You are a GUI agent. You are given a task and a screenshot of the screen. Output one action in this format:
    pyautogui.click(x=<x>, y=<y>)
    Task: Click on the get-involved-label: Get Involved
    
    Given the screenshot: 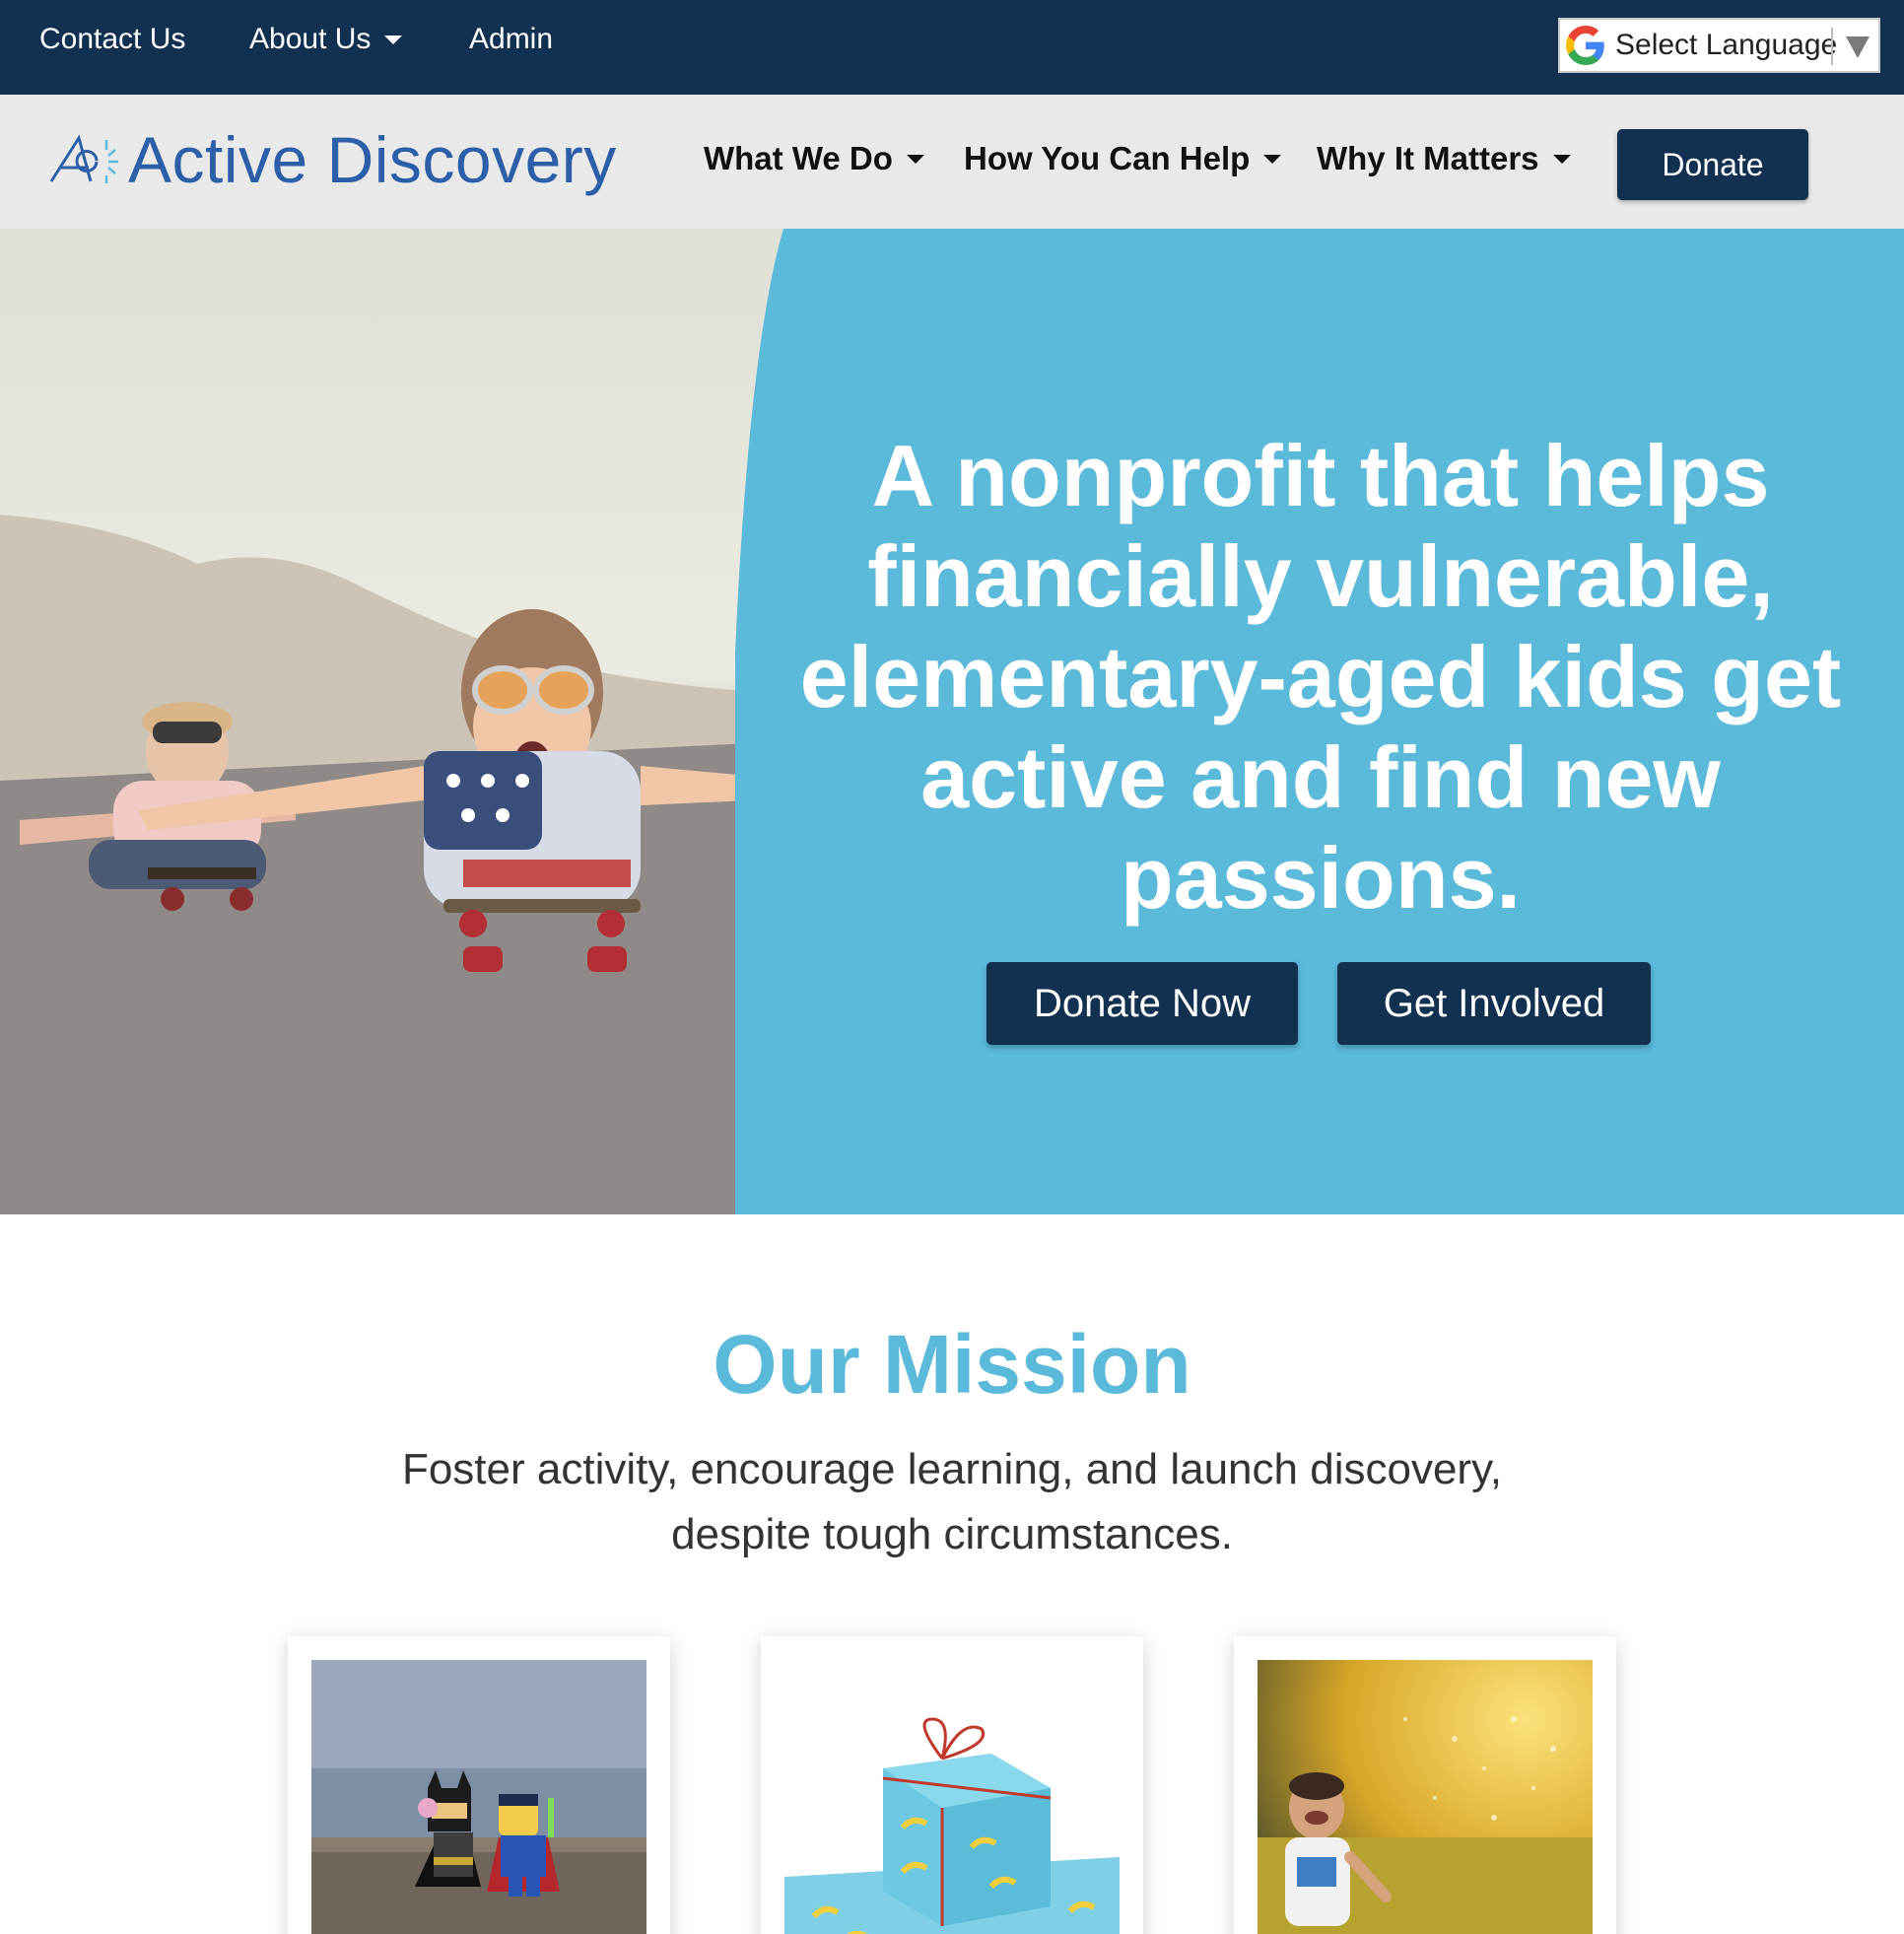 What is the action you would take?
    pyautogui.click(x=1494, y=1003)
    